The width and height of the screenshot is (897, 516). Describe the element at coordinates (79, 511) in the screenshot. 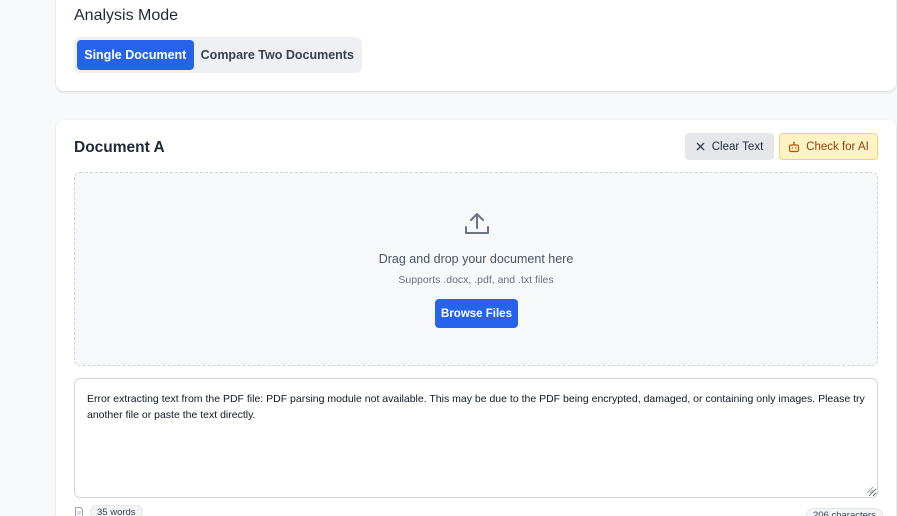

I see `document-icon` at that location.